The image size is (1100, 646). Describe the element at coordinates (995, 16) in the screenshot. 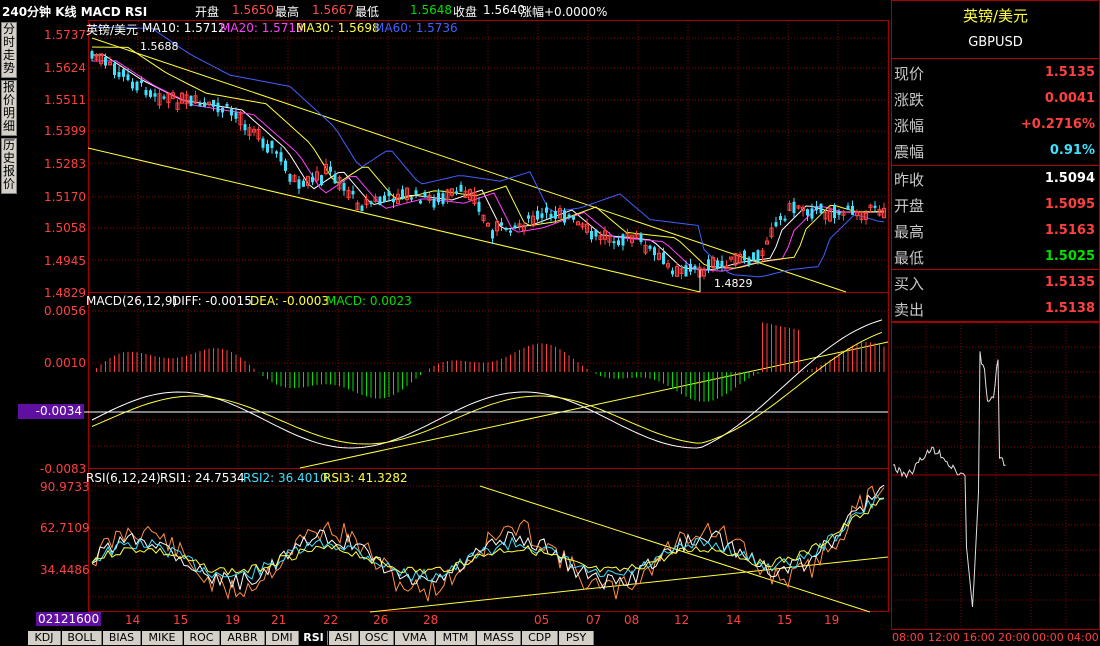

I see `quote-symbol-name: 英镑/美元` at that location.